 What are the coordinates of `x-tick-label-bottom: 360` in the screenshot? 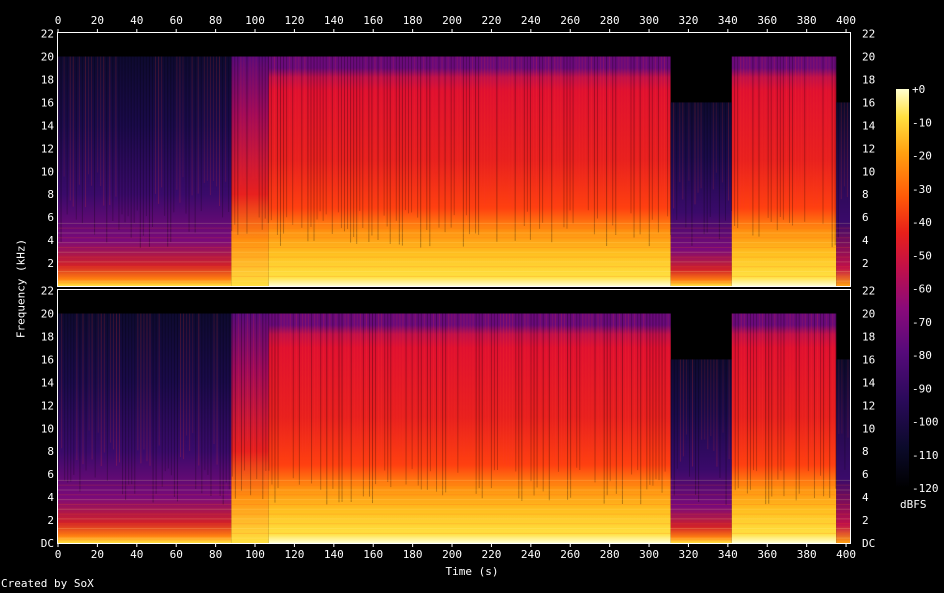 It's located at (767, 554).